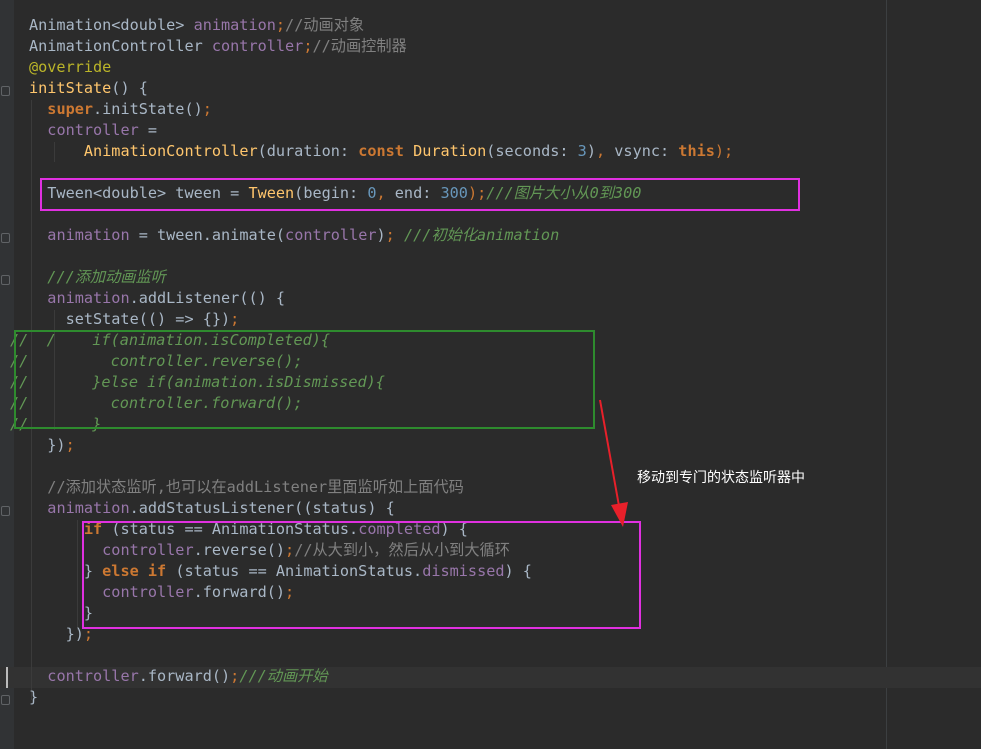 The width and height of the screenshot is (981, 749). What do you see at coordinates (721, 478) in the screenshot?
I see `annotation-note: 移动到专门的状态监听器中` at bounding box center [721, 478].